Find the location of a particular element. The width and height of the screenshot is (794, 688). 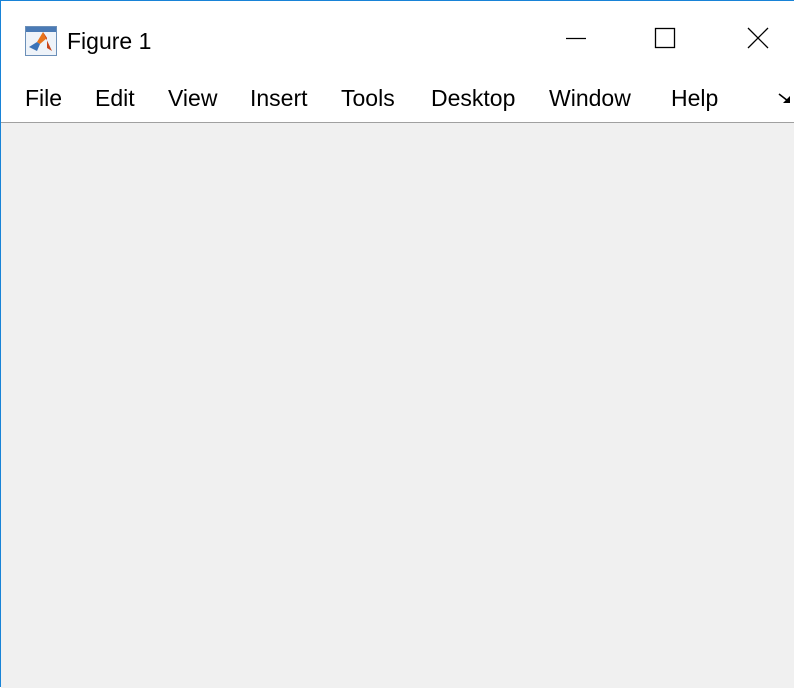

menu-desktop: Desktop is located at coordinates (473, 98).